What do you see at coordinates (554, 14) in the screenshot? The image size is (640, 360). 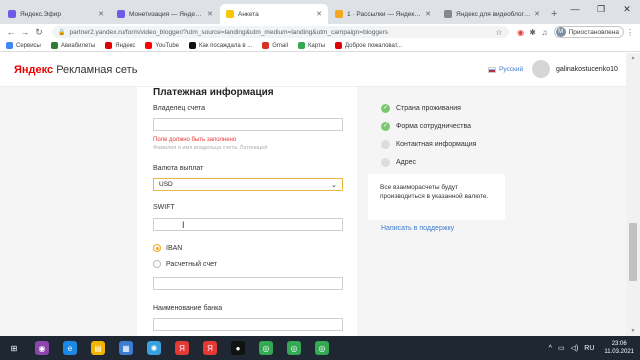 I see `new-tab-button: +` at bounding box center [554, 14].